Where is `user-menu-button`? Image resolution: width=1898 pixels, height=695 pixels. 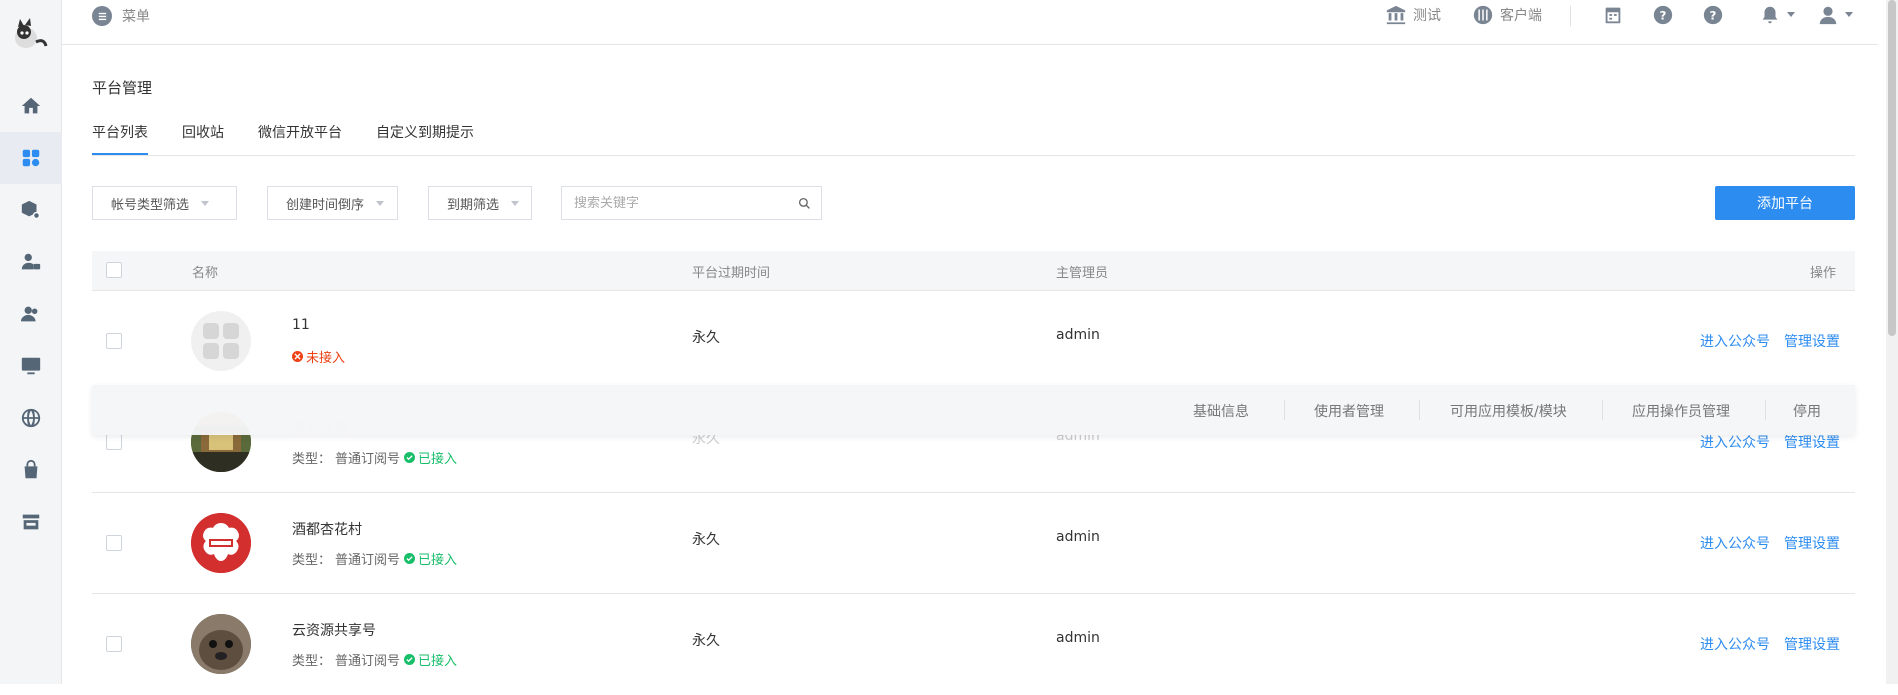
user-menu-button is located at coordinates (1835, 15).